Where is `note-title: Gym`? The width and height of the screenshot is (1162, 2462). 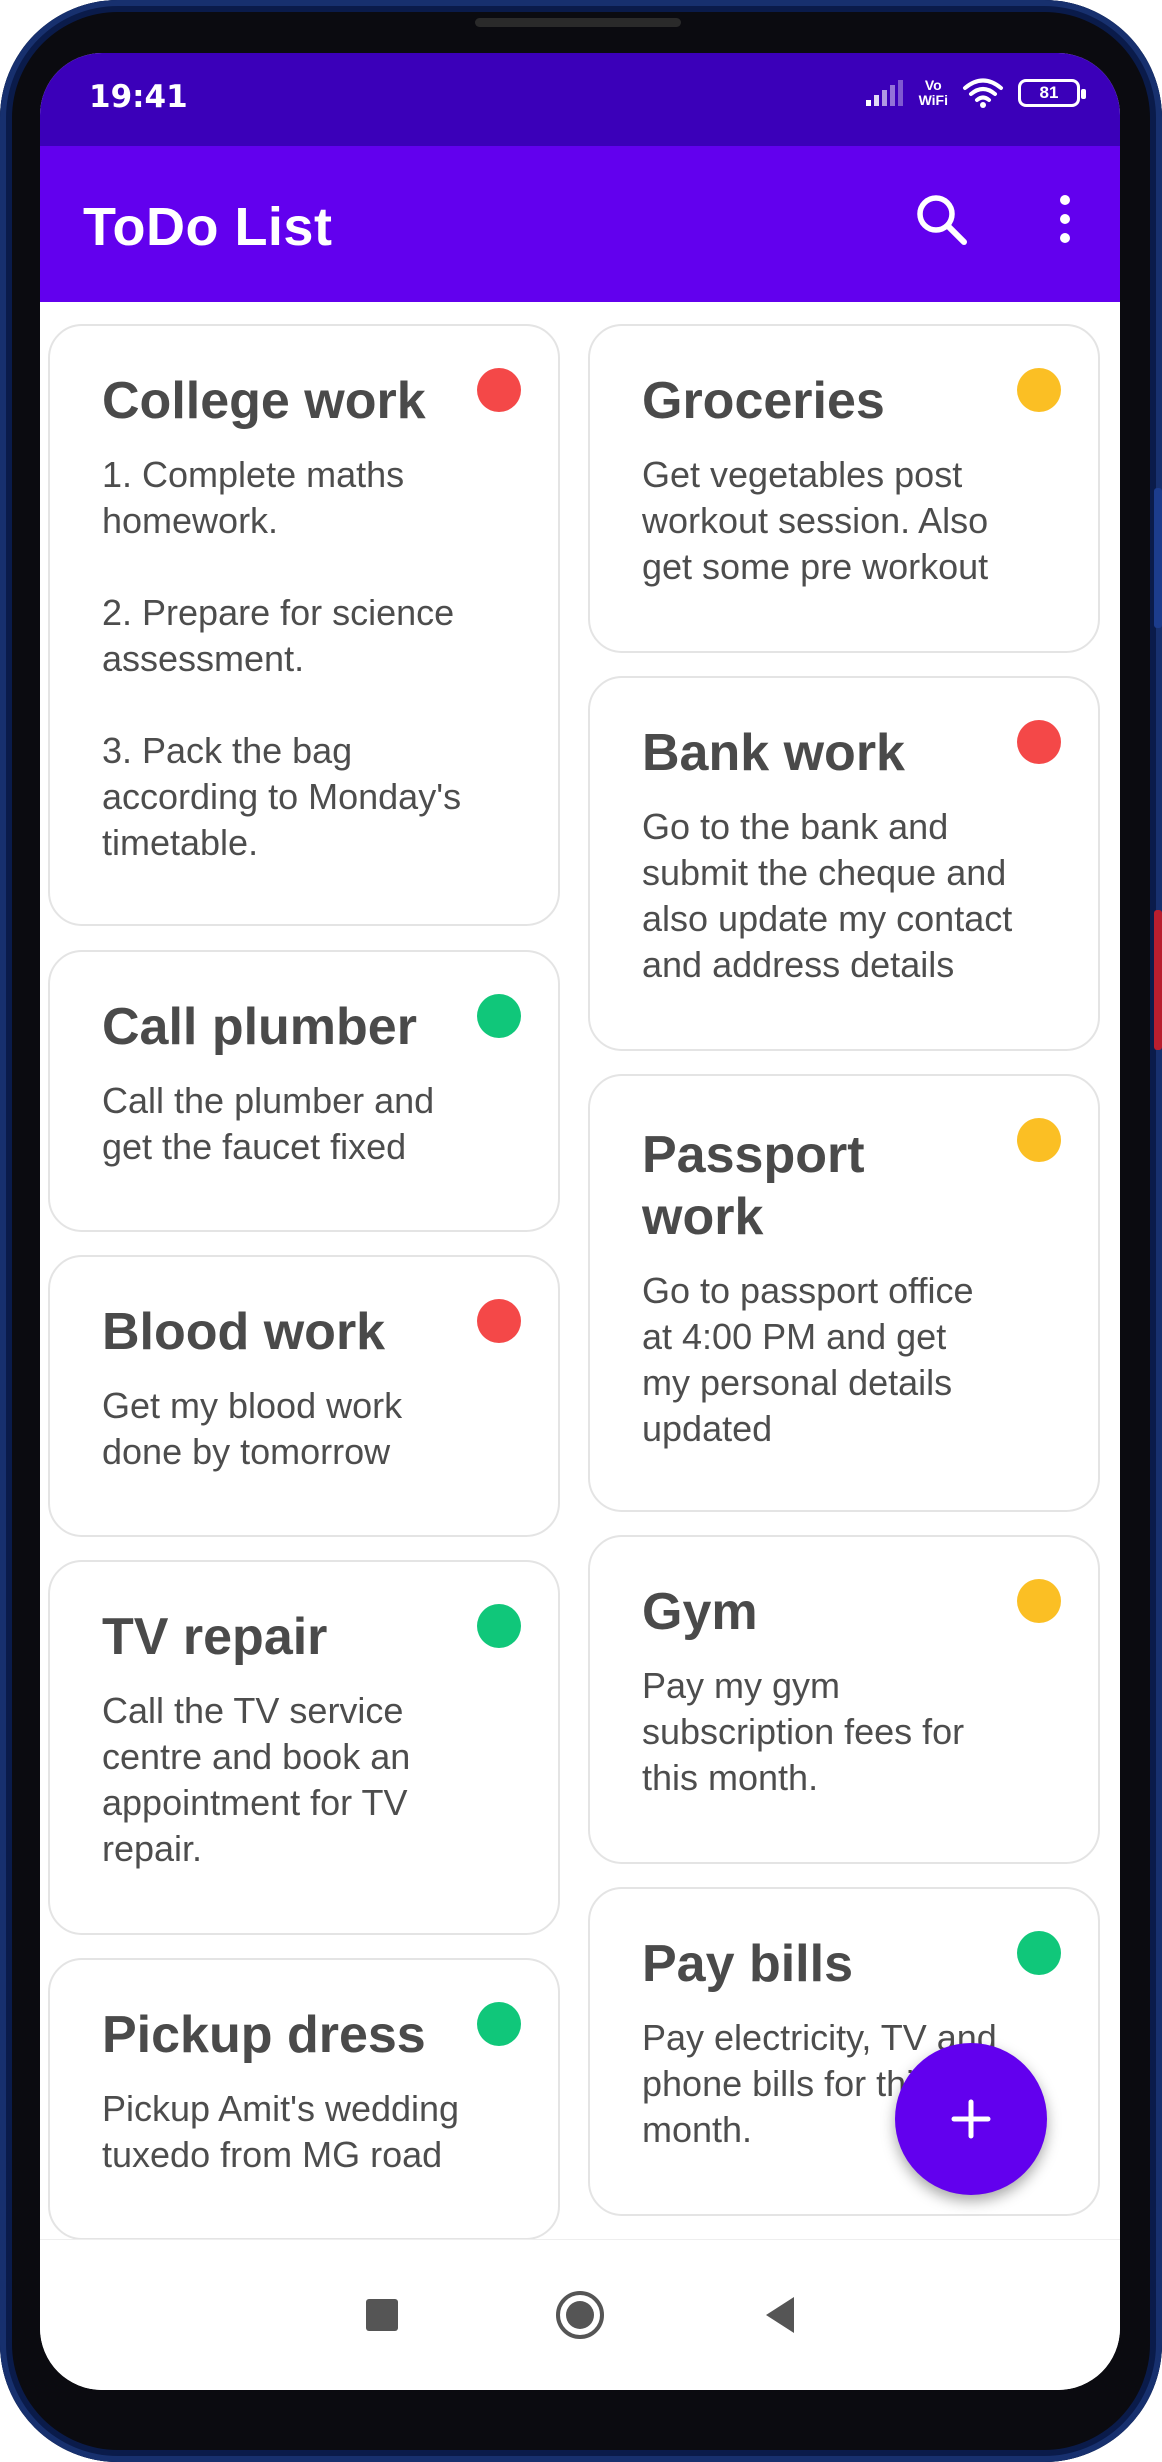 note-title: Gym is located at coordinates (700, 1612).